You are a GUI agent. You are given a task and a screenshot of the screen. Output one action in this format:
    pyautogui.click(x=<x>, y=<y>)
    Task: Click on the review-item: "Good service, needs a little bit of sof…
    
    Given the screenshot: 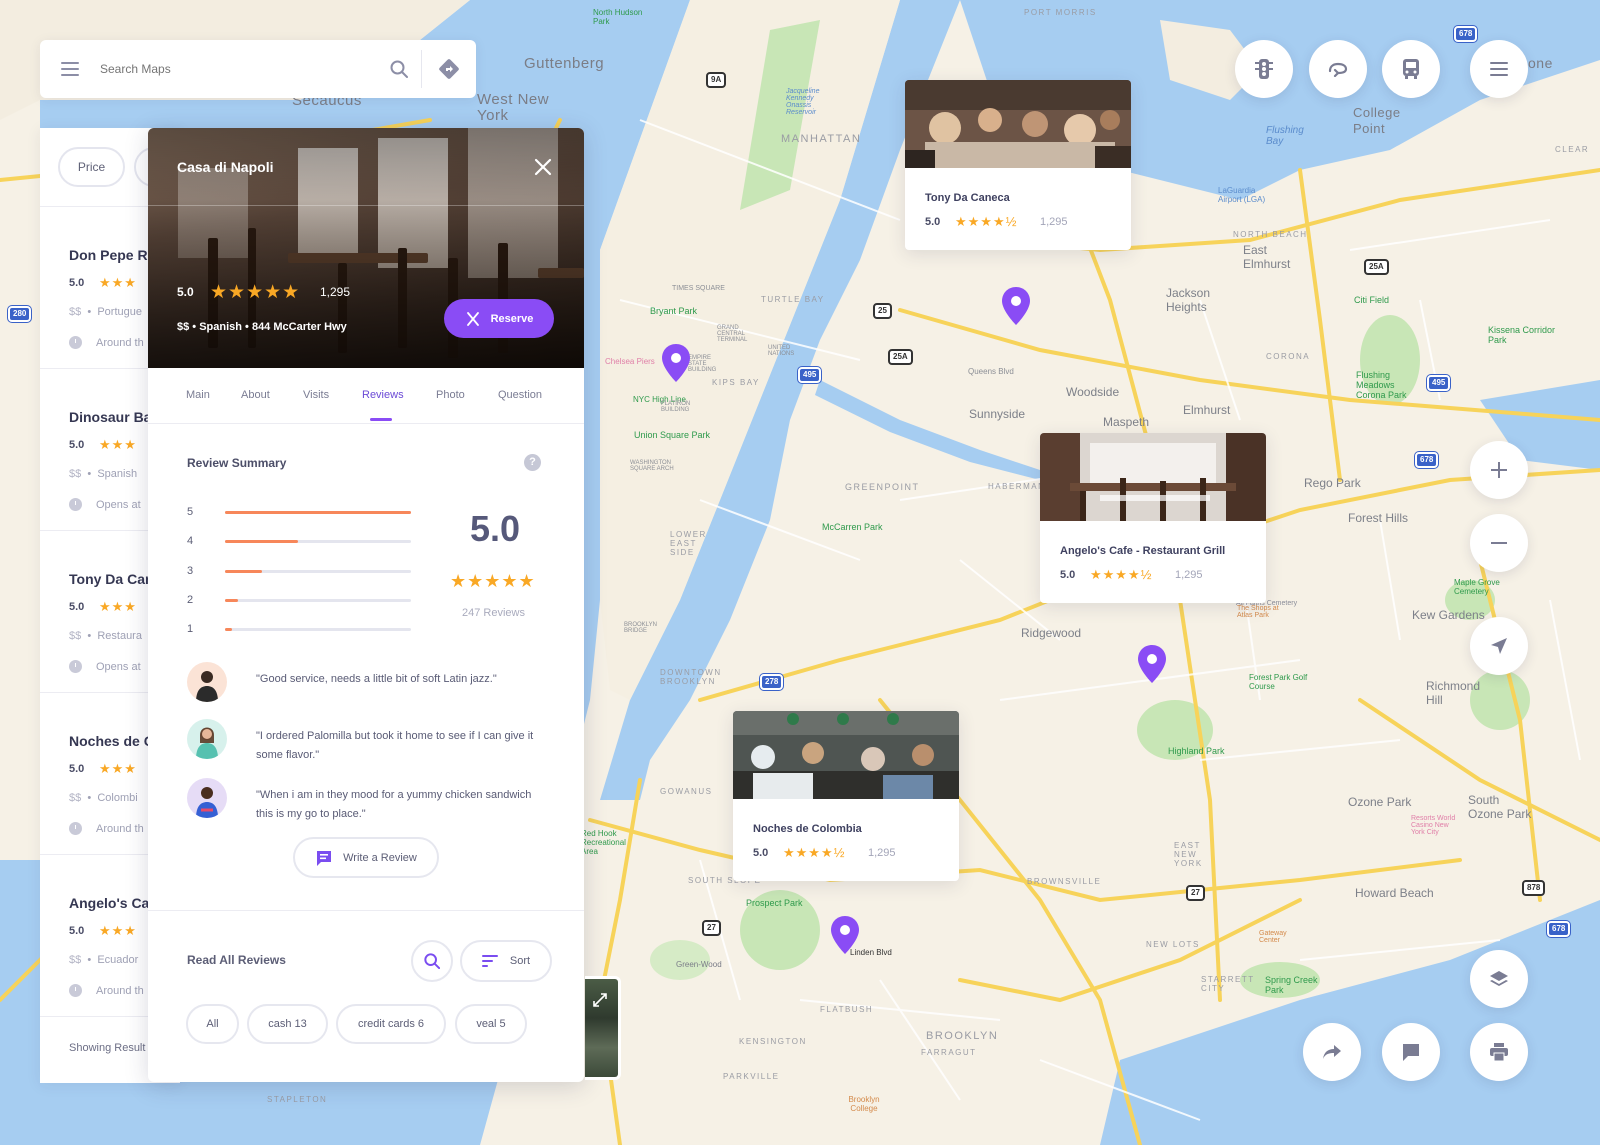 What is the action you would take?
    pyautogui.click(x=377, y=684)
    